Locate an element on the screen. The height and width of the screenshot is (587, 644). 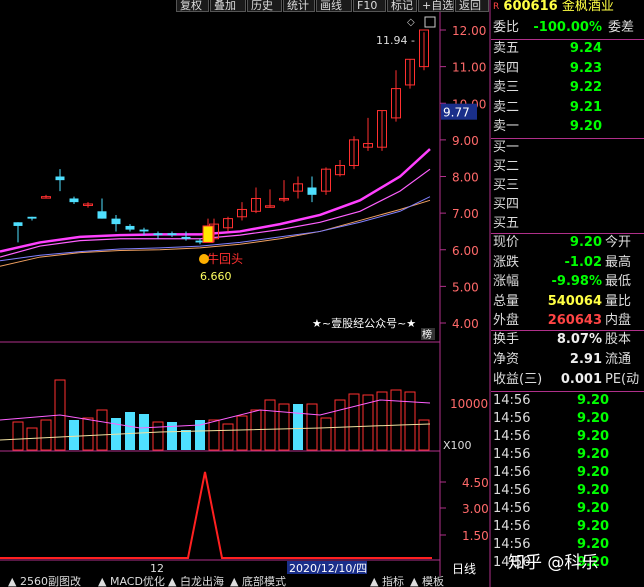
price-tick-label: 9.00 is located at coordinates (465, 141).